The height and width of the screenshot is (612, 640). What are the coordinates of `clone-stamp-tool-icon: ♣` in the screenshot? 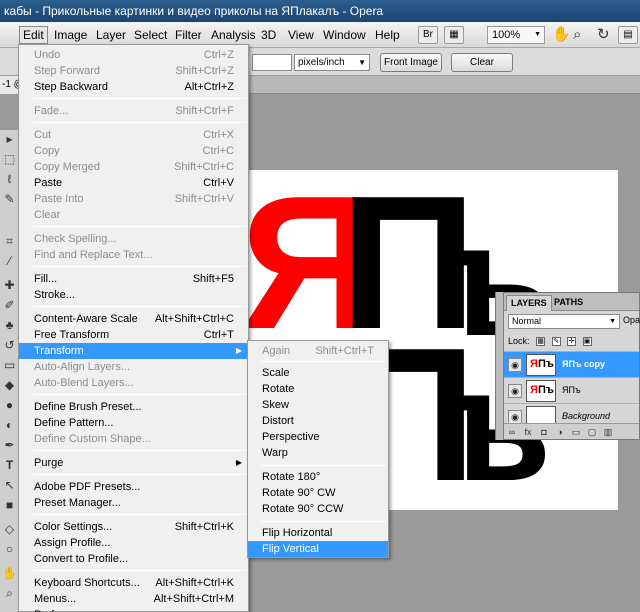 It's located at (9, 325).